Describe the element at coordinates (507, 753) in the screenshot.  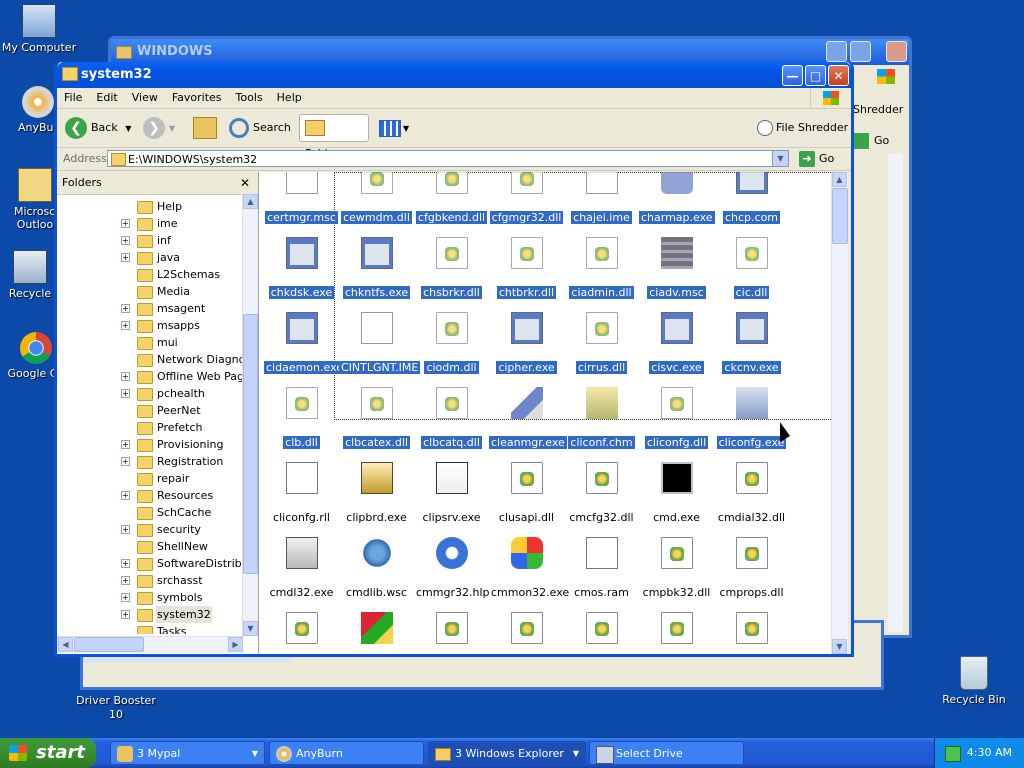
I see `taskbar-button-windows-explorer: 3 Windows Explorer ▼` at that location.